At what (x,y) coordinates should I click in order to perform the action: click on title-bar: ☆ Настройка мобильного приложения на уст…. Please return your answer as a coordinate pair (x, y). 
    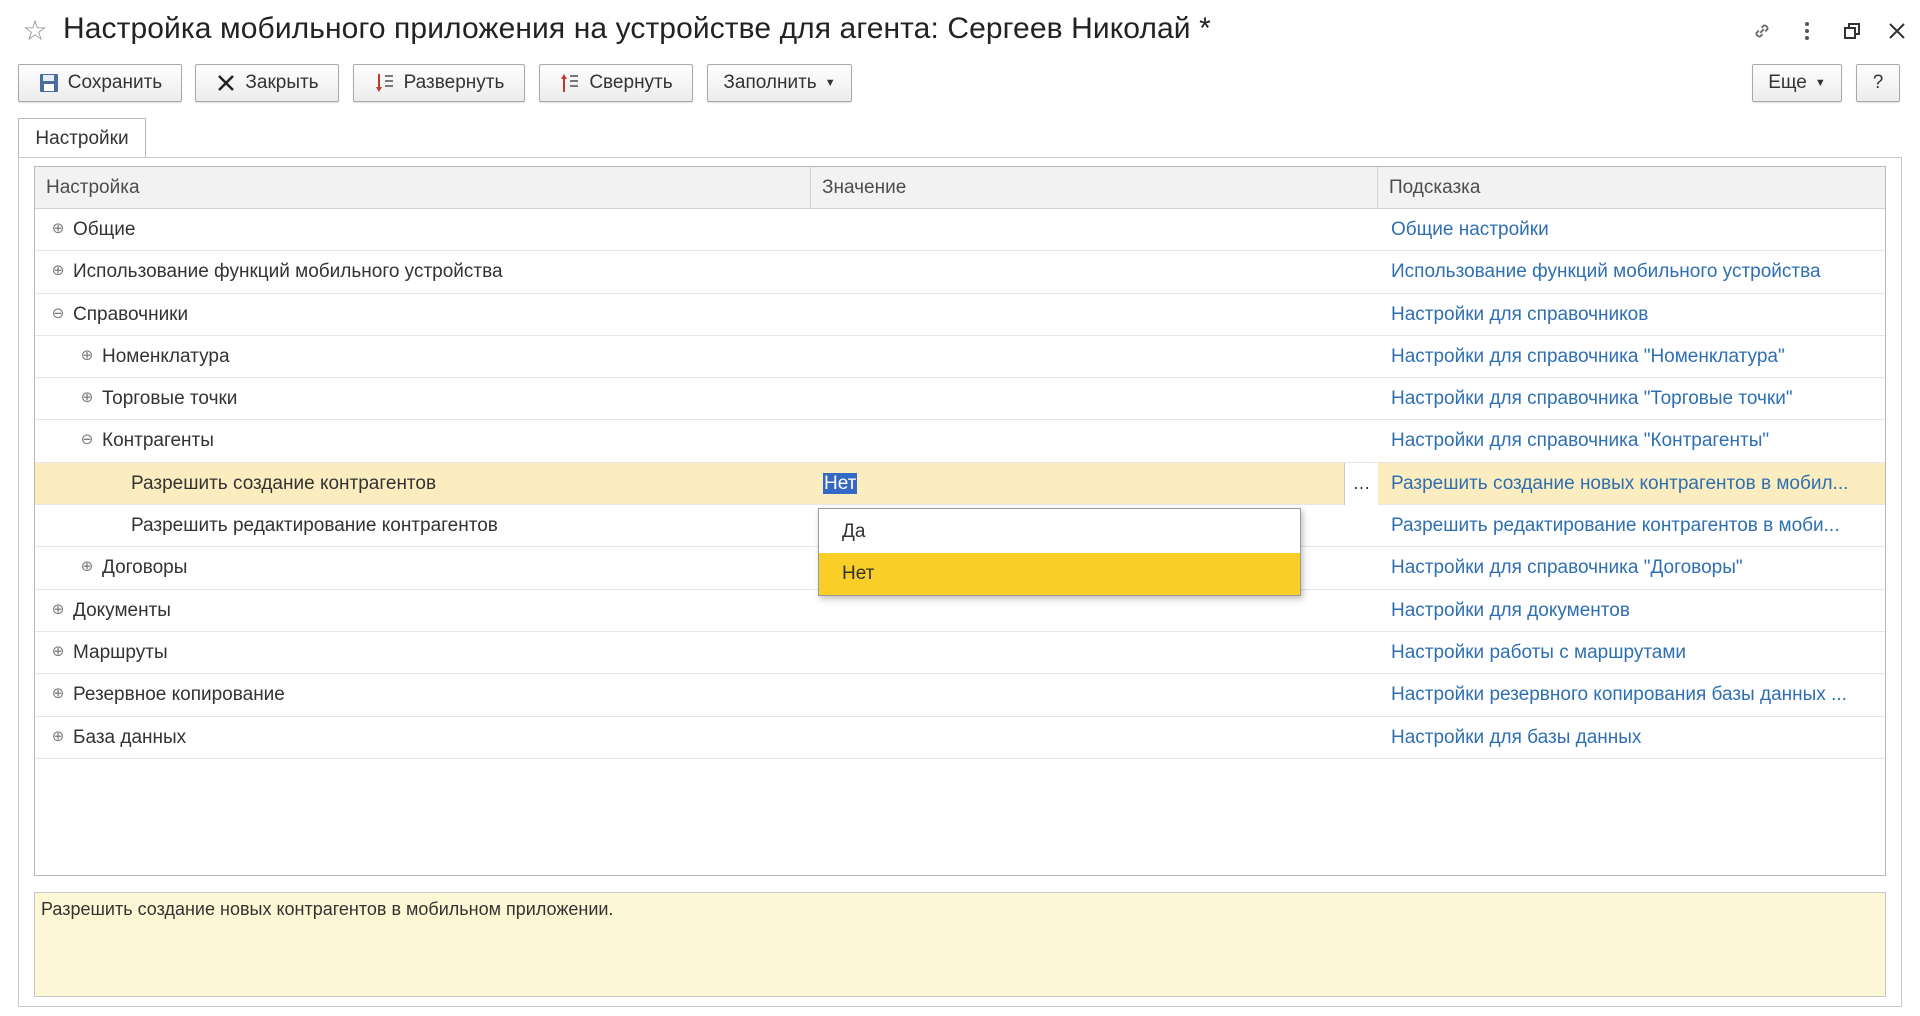
    Looking at the image, I should click on (960, 31).